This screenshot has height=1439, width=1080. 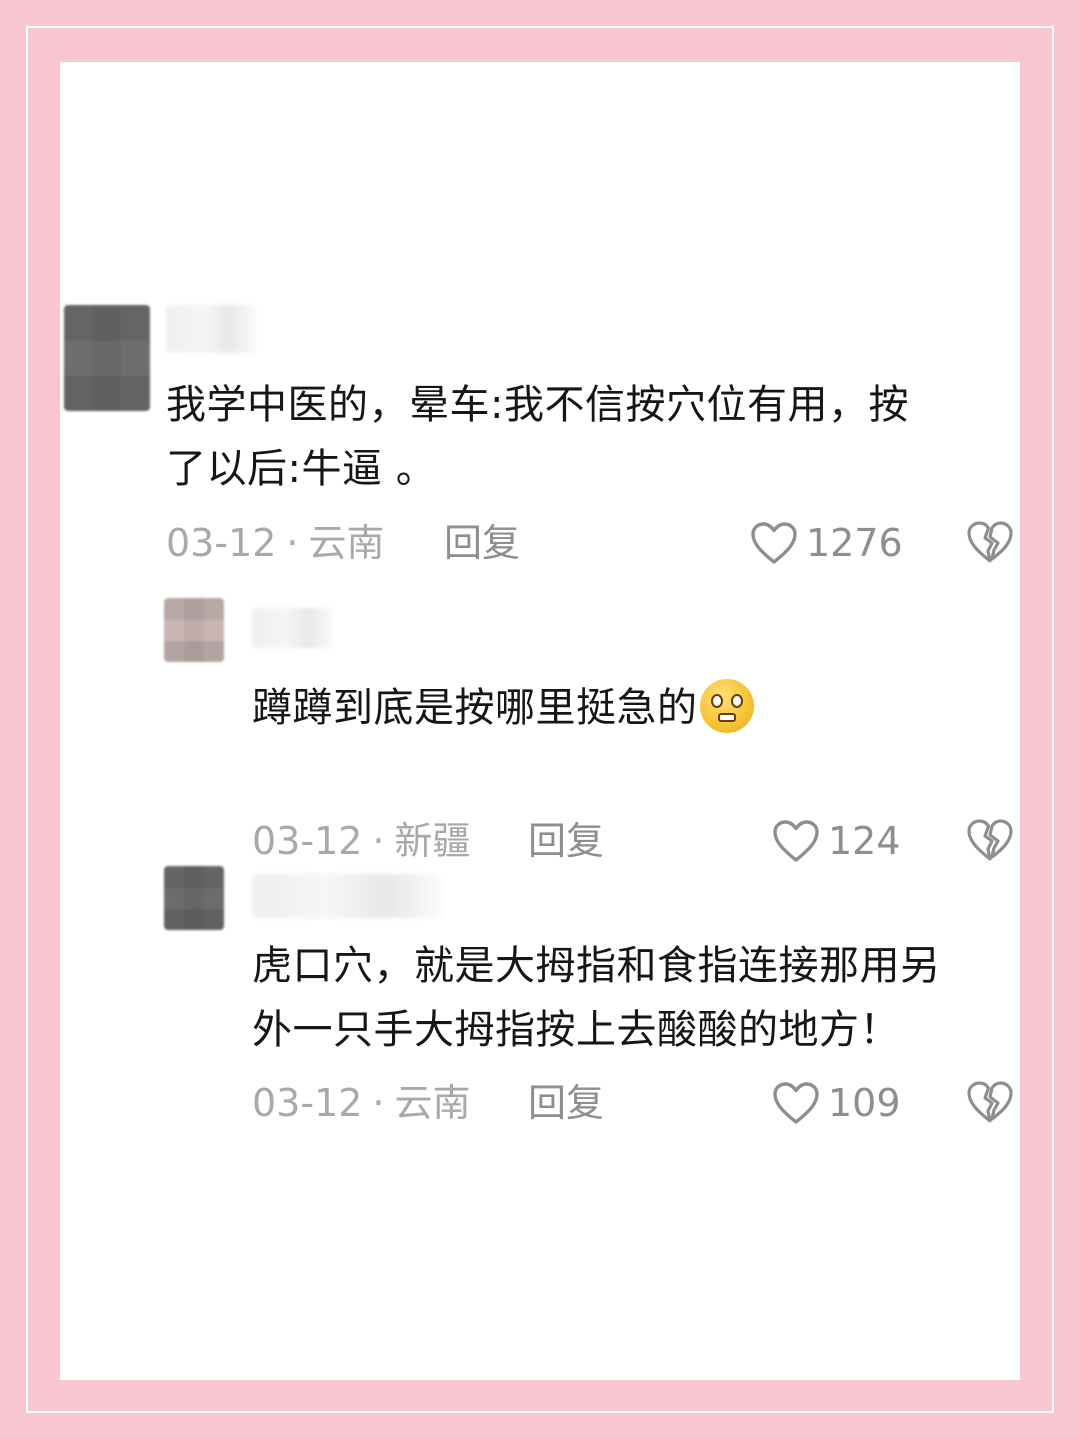 What do you see at coordinates (537, 437) in the screenshot?
I see `comment-text: 我学中医的，晕车:我不信按穴位有用，按 了以后:牛逼 。` at bounding box center [537, 437].